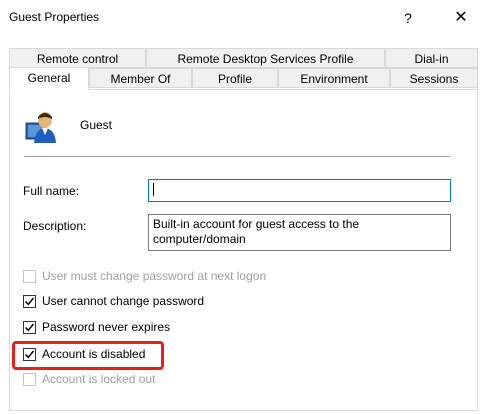 The height and width of the screenshot is (414, 487). I want to click on checkbox-account-locked-out: Account is locked out, so click(89, 379).